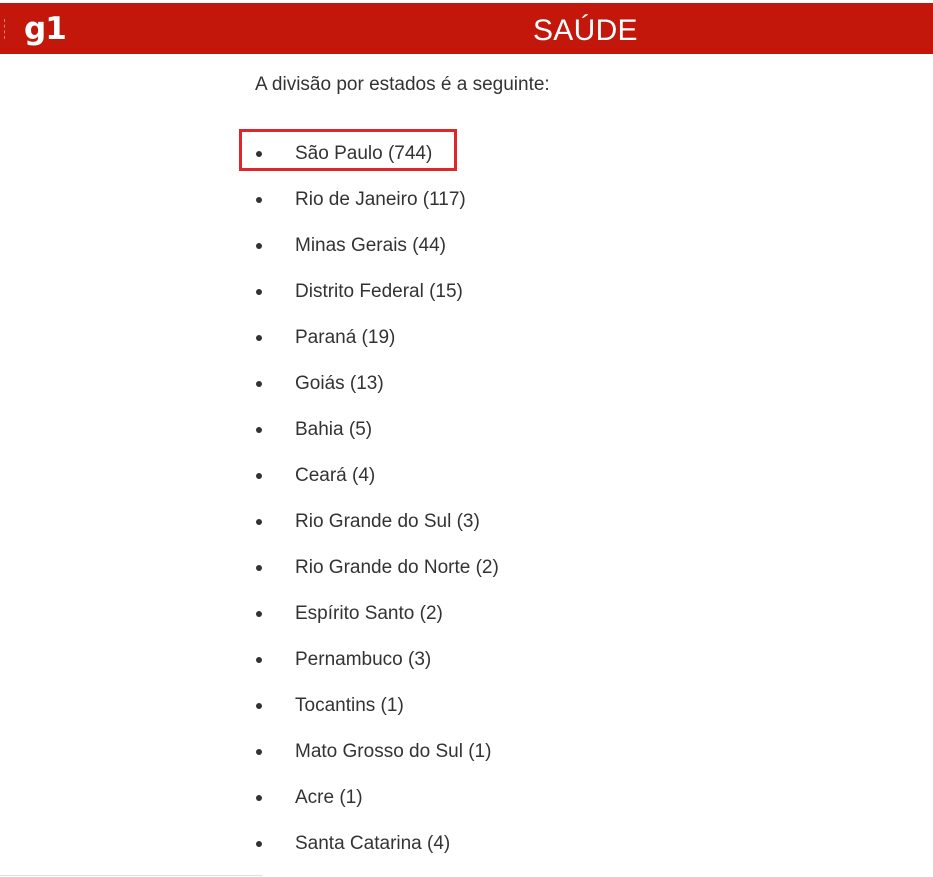 The image size is (933, 877). What do you see at coordinates (505, 807) in the screenshot?
I see `list-item-acre: Acre (1)` at bounding box center [505, 807].